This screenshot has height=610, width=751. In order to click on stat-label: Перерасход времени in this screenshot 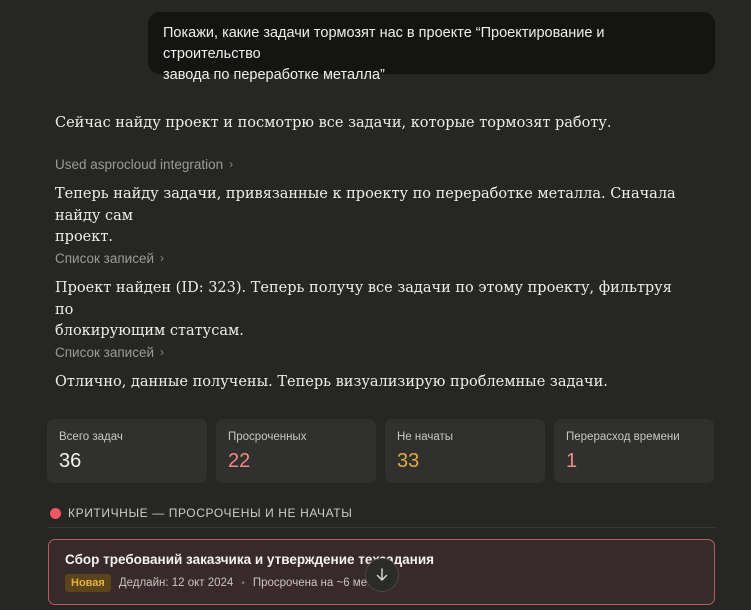, I will do `click(623, 437)`.